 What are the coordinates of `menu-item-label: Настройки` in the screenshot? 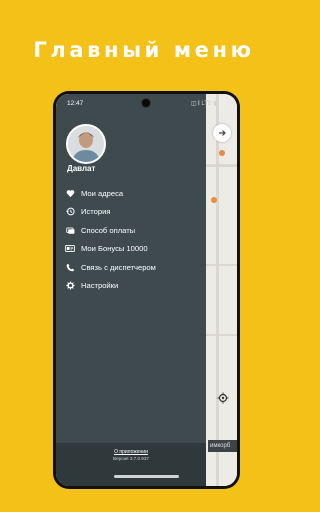 It's located at (100, 285).